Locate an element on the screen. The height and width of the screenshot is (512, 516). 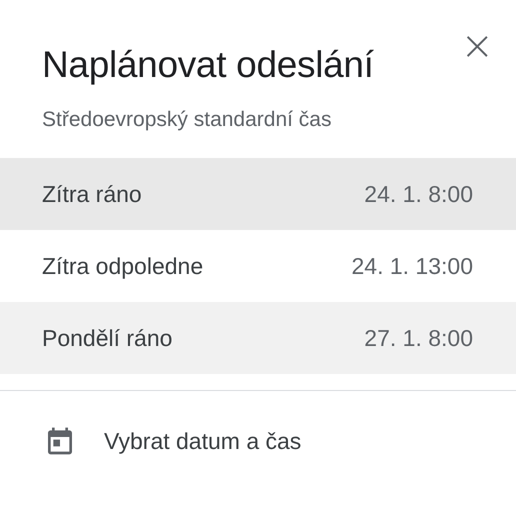
dialog-title: Naplánovat odeslání is located at coordinates (208, 65).